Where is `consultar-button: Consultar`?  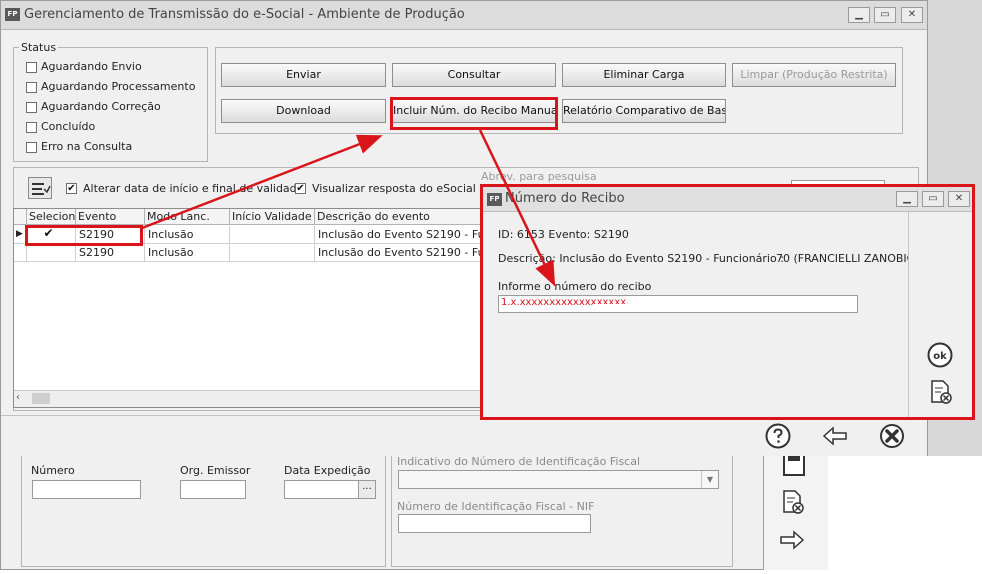
consultar-button: Consultar is located at coordinates (474, 75).